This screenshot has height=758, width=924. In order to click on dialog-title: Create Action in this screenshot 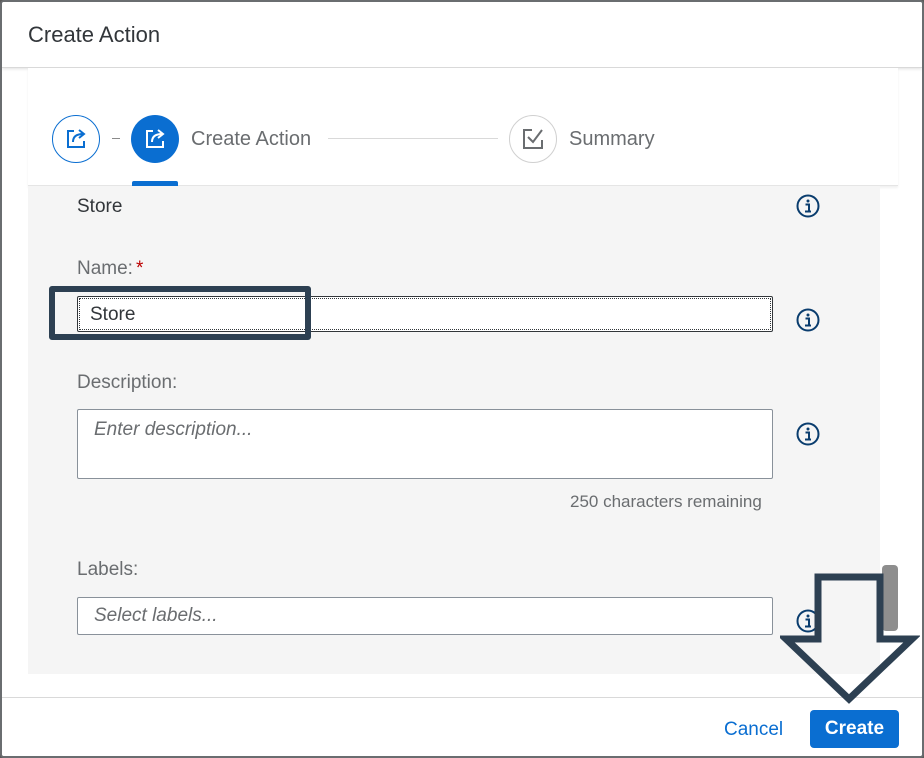, I will do `click(94, 34)`.